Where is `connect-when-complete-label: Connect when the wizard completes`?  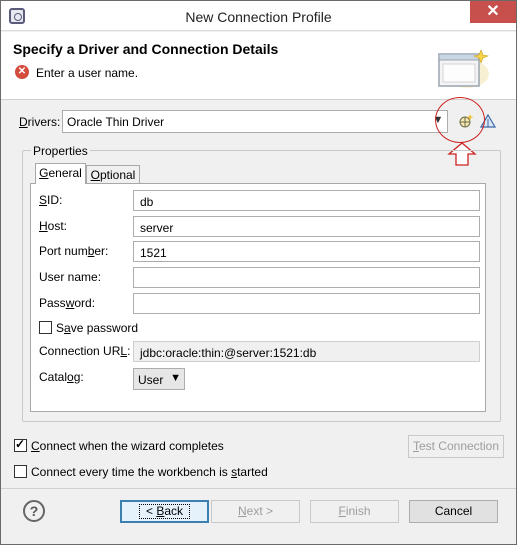 connect-when-complete-label: Connect when the wizard completes is located at coordinates (127, 446).